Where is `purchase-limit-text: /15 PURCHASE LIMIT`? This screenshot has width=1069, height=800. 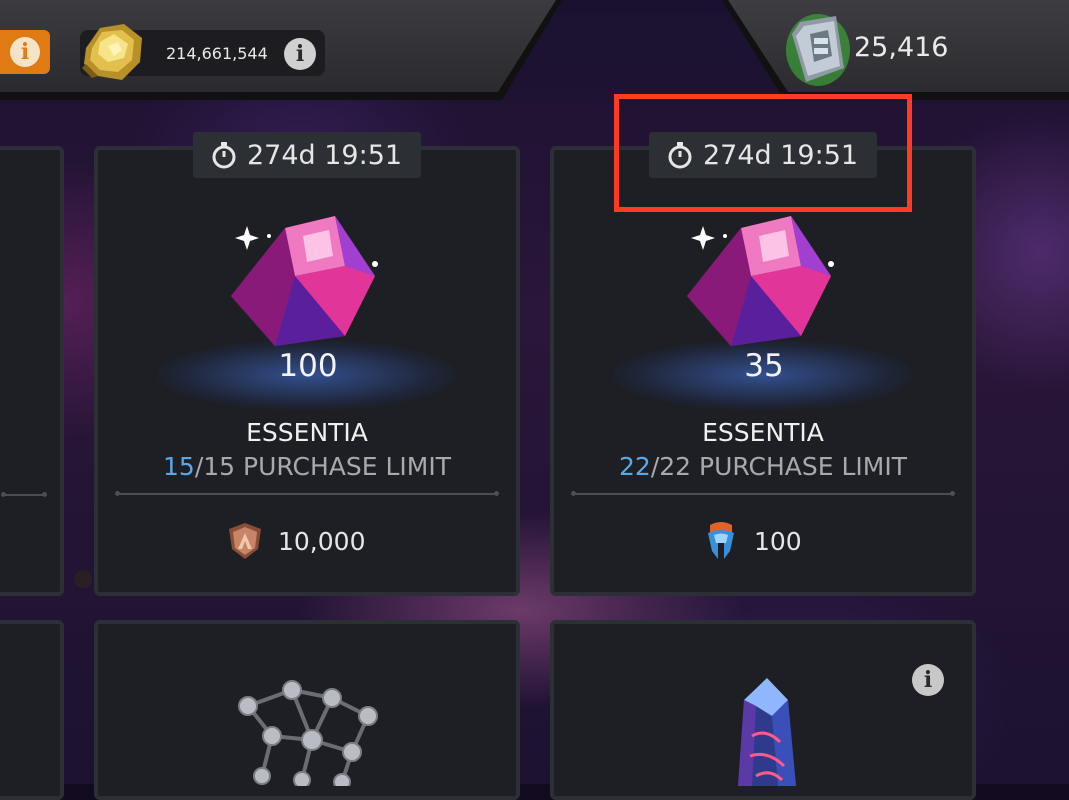 purchase-limit-text: /15 PURCHASE LIMIT is located at coordinates (322, 466).